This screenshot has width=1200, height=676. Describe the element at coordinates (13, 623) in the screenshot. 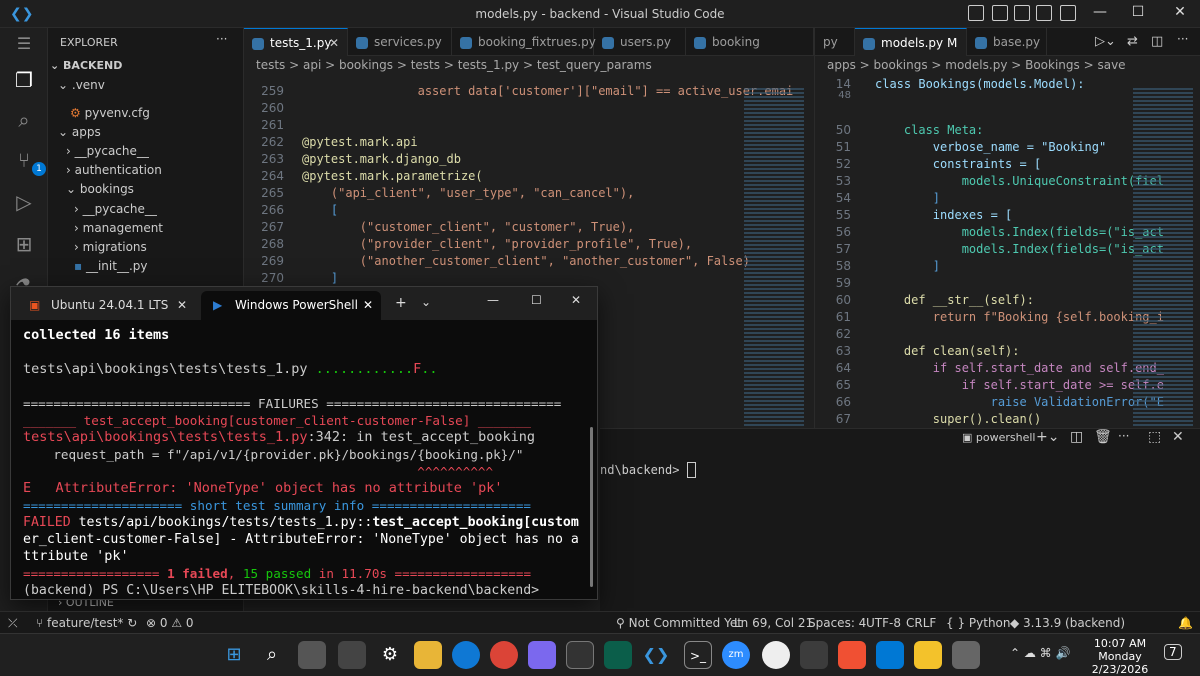

I see `remote-icon: ⤫` at that location.